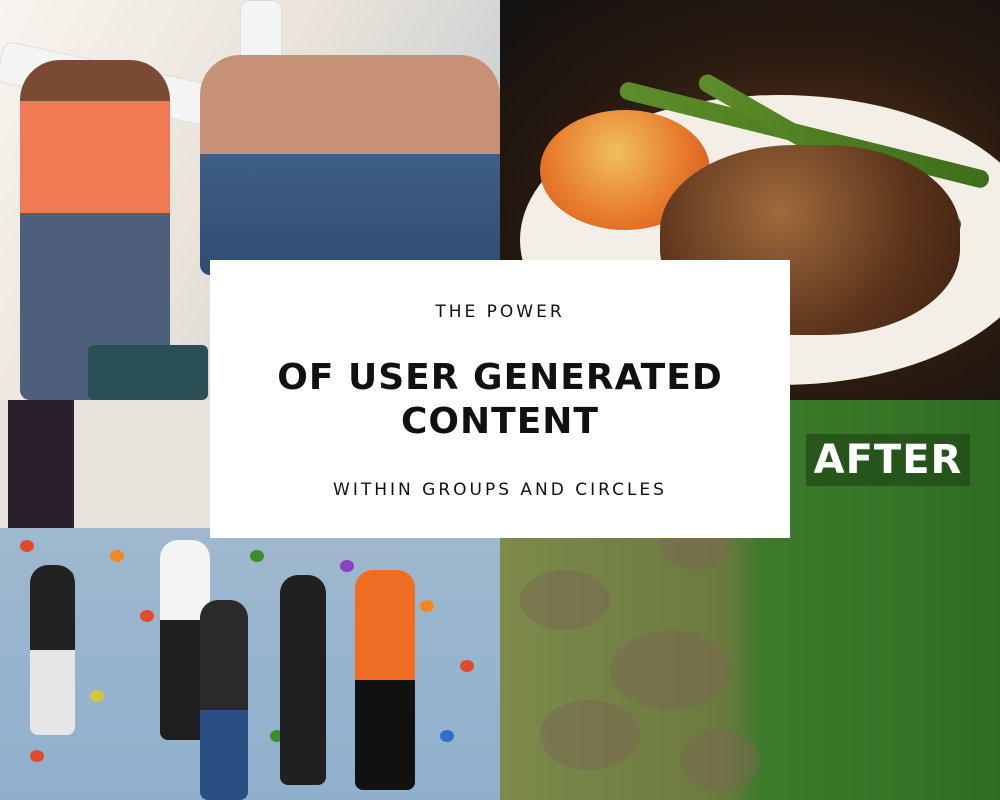 The height and width of the screenshot is (800, 1000). I want to click on headline: OF USER GENERATED CONTENT, so click(500, 400).